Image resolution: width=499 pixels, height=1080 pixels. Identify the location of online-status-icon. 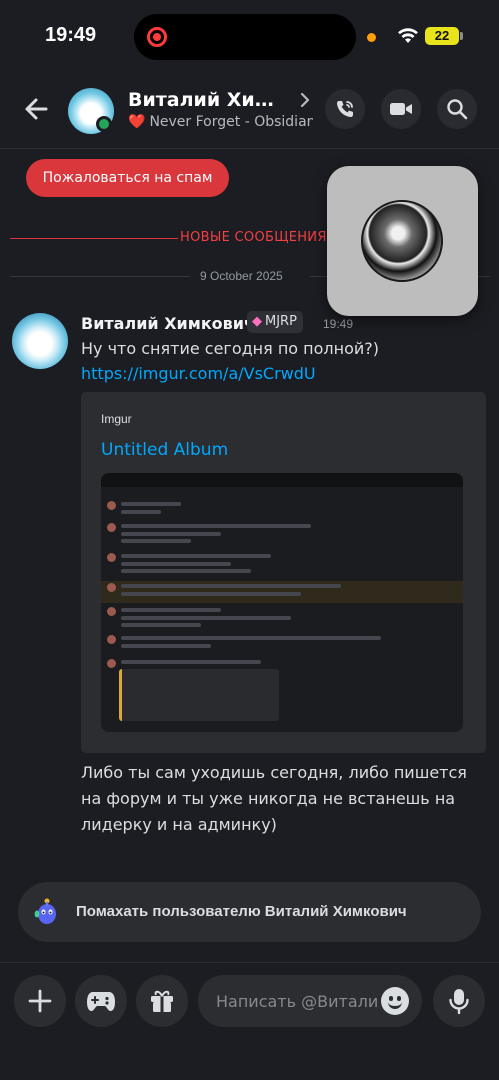
(104, 124).